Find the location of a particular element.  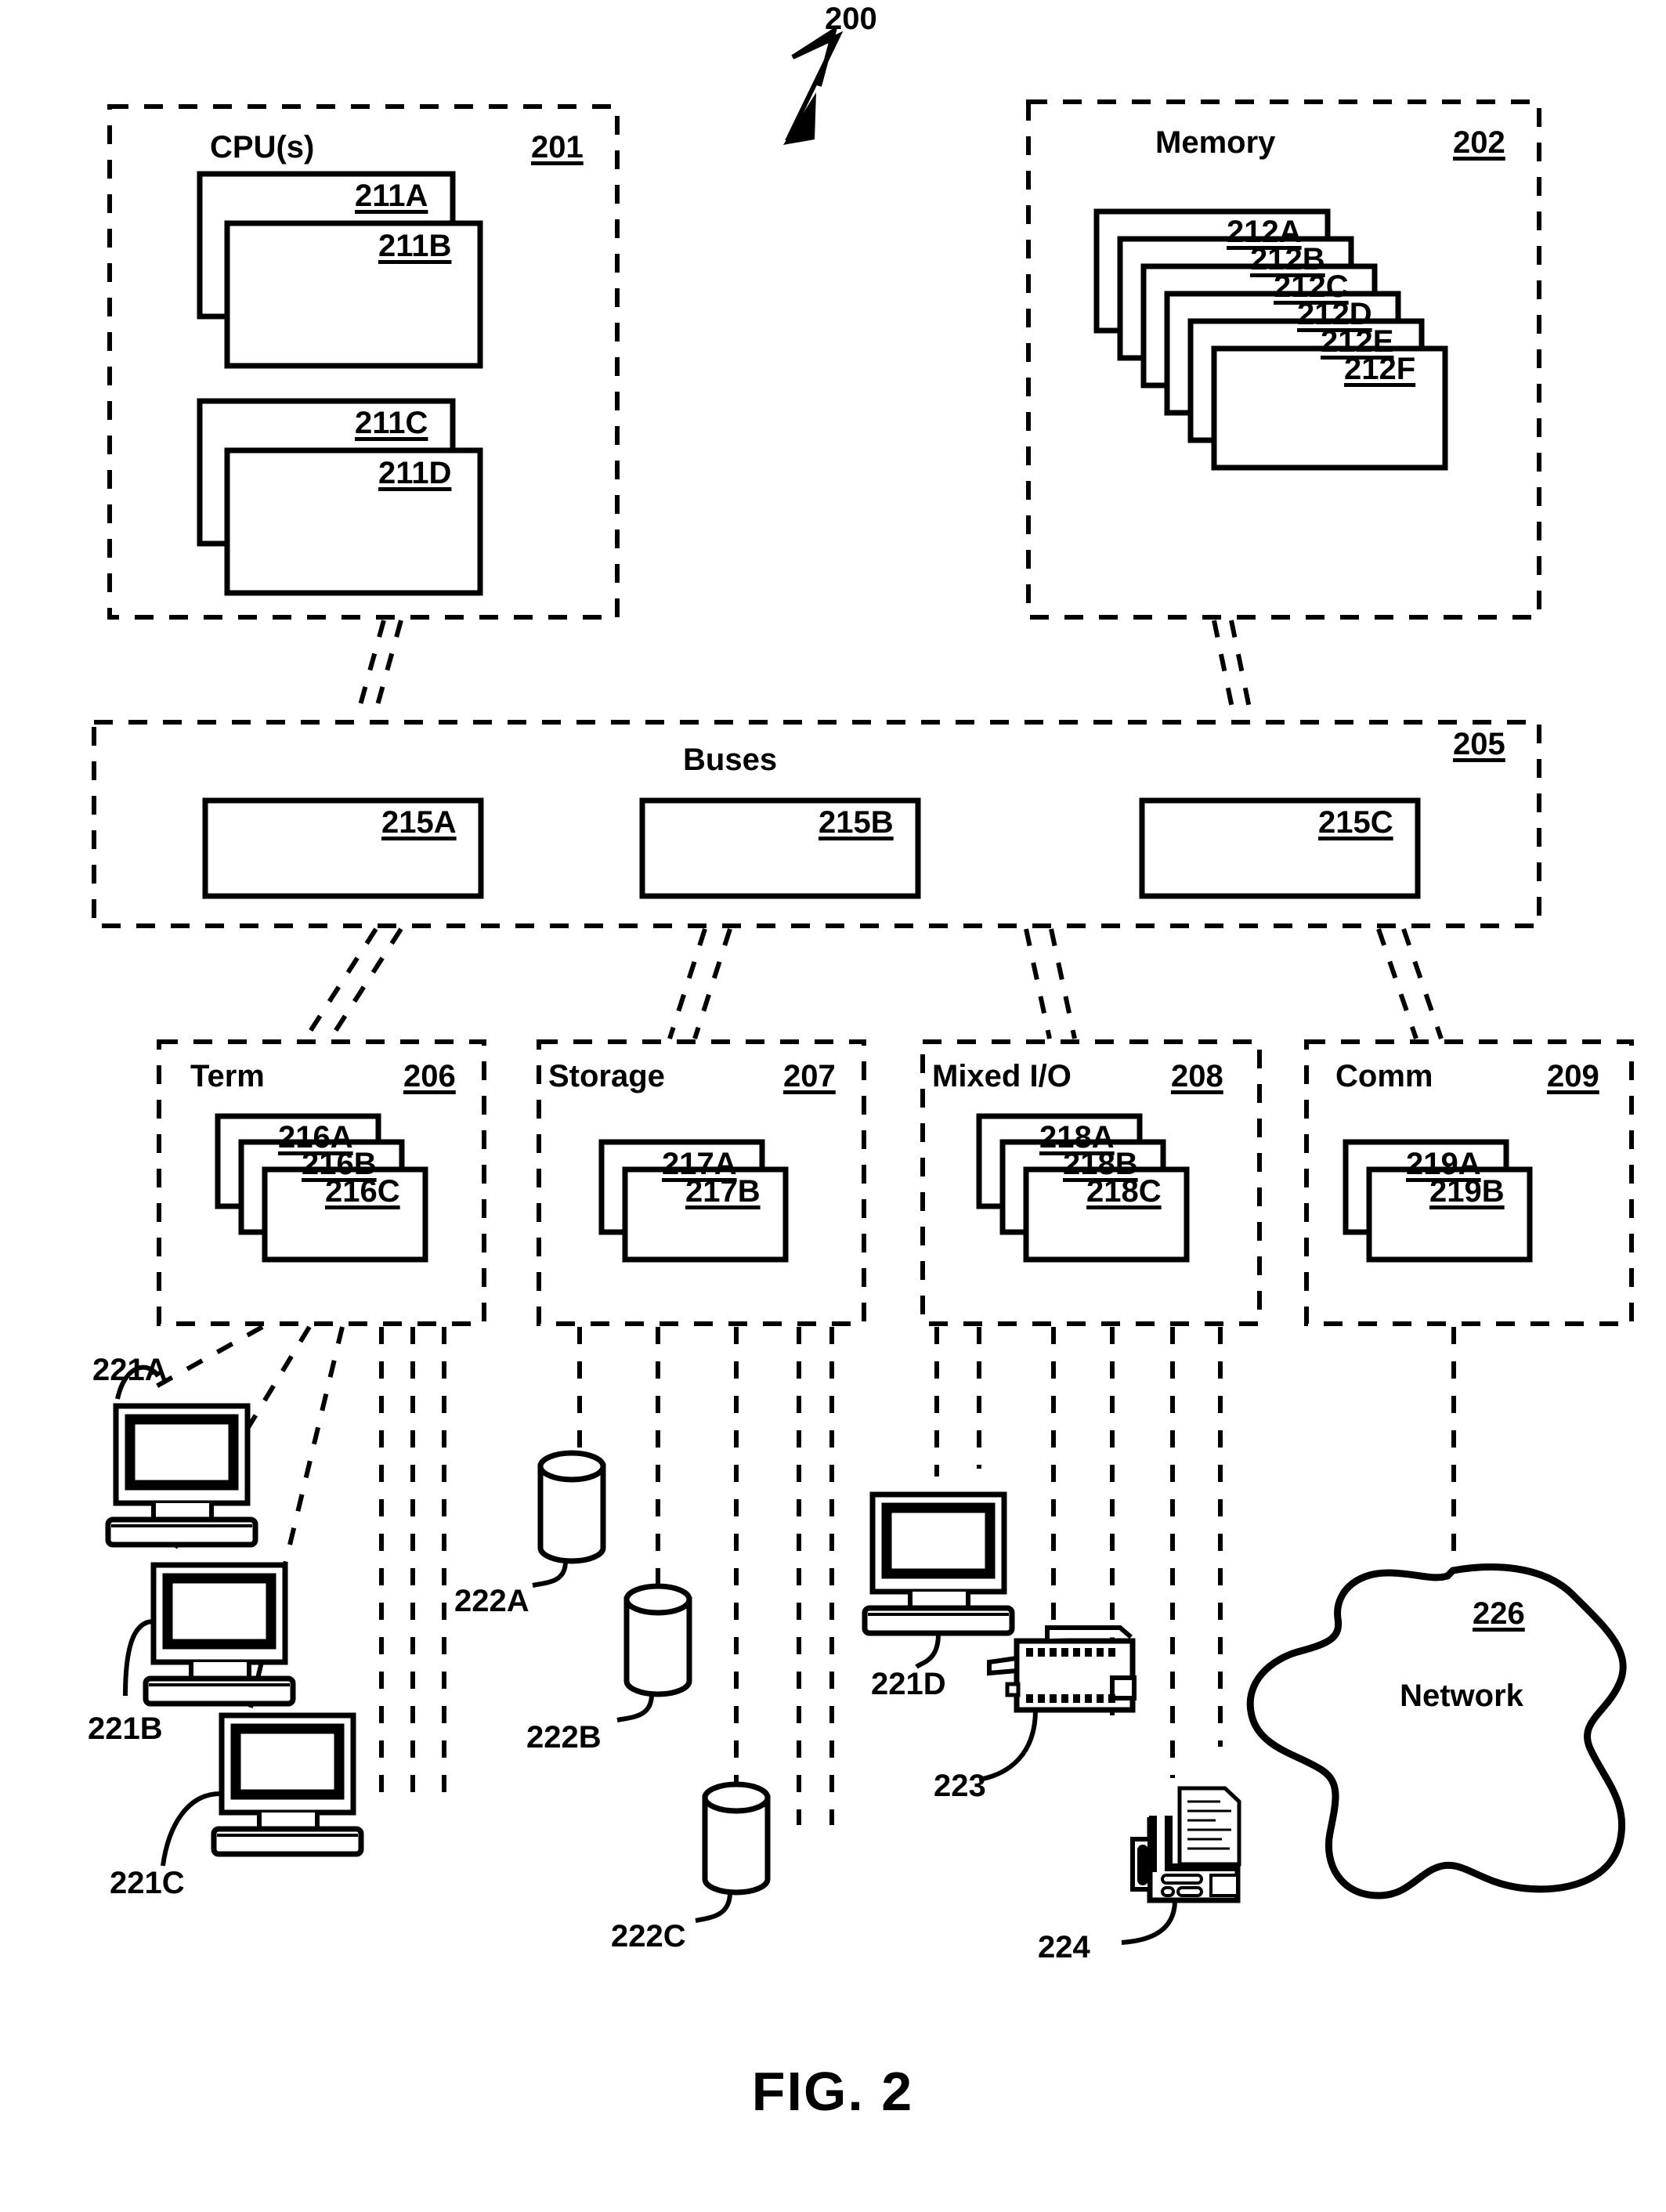

cpu-group-title: CPU(s) is located at coordinates (262, 147).